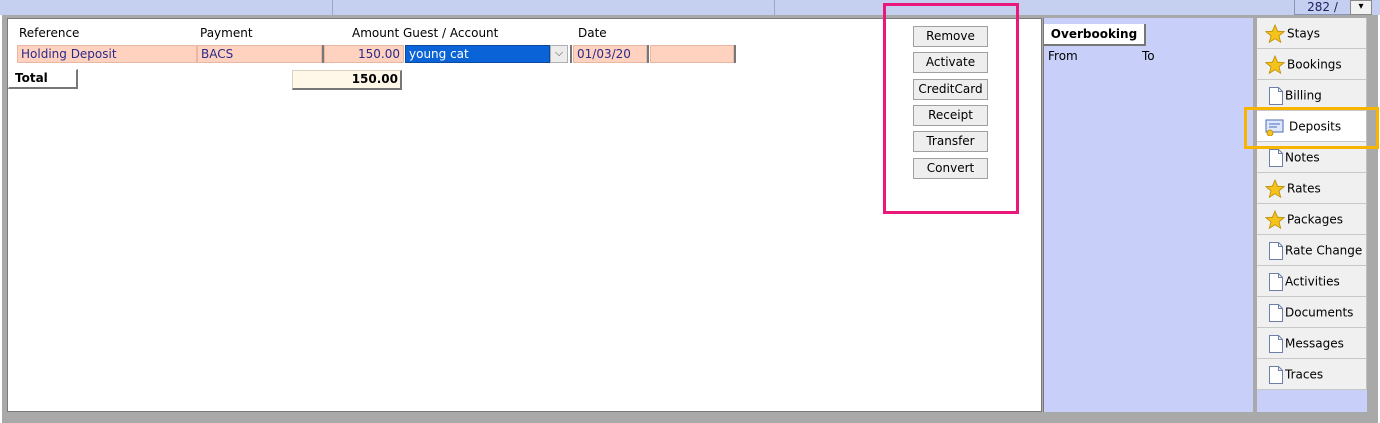 Image resolution: width=1380 pixels, height=423 pixels. I want to click on nav-label: Messages, so click(1314, 343).